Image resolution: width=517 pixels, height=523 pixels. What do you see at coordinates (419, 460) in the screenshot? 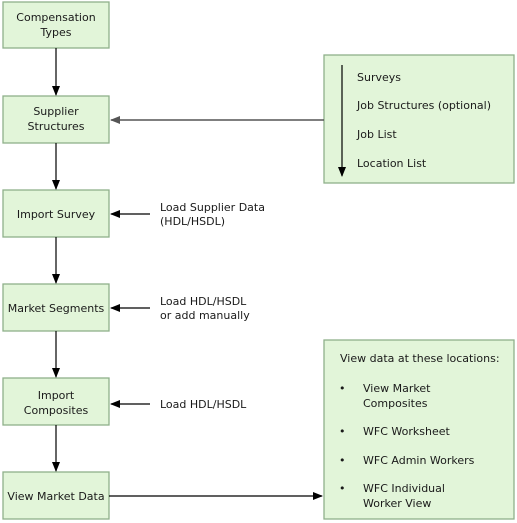
I see `svg-text: WFC Admin Workers` at bounding box center [419, 460].